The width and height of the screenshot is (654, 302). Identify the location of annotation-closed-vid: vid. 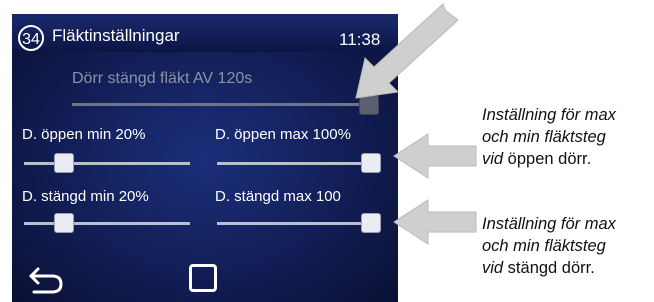
(493, 268).